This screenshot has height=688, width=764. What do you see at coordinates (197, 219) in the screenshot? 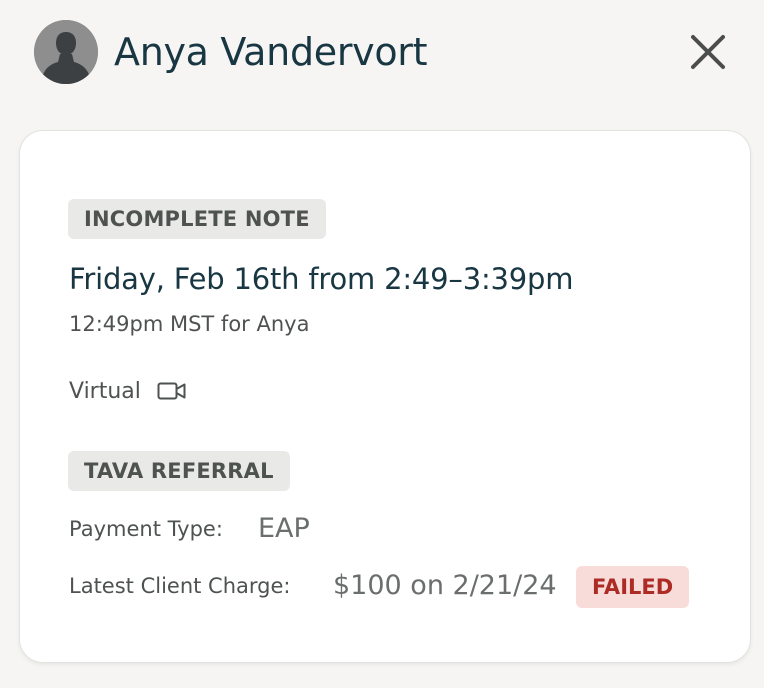
I see `note-status-badge: INCOMPLETE NOTE` at bounding box center [197, 219].